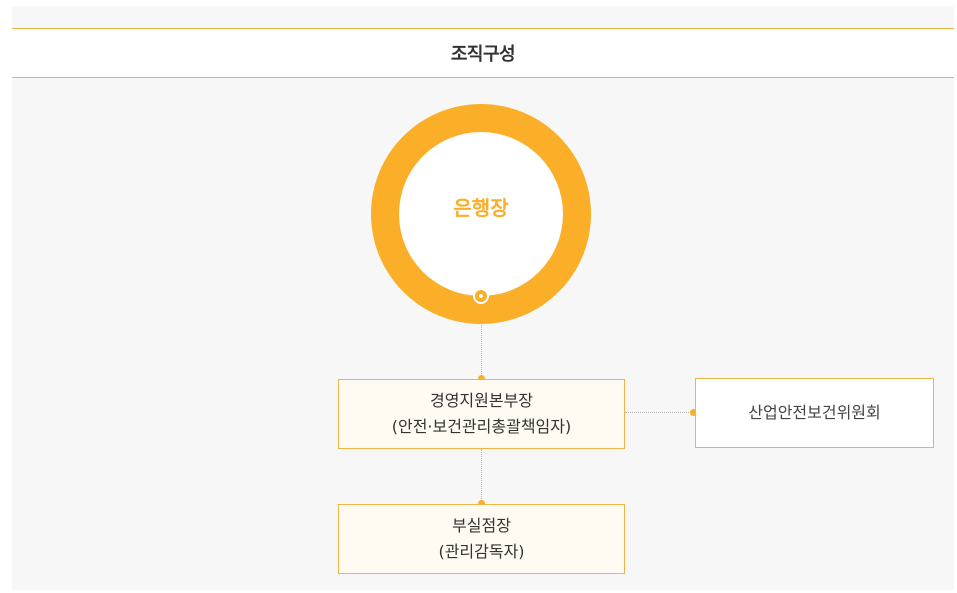 This screenshot has height=593, width=957. I want to click on head-node-circle: 은행장, so click(481, 214).